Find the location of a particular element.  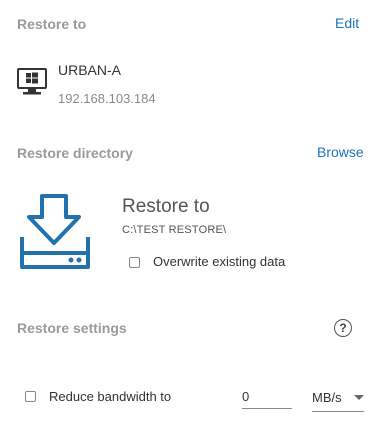

browse-link: Browse is located at coordinates (340, 152).